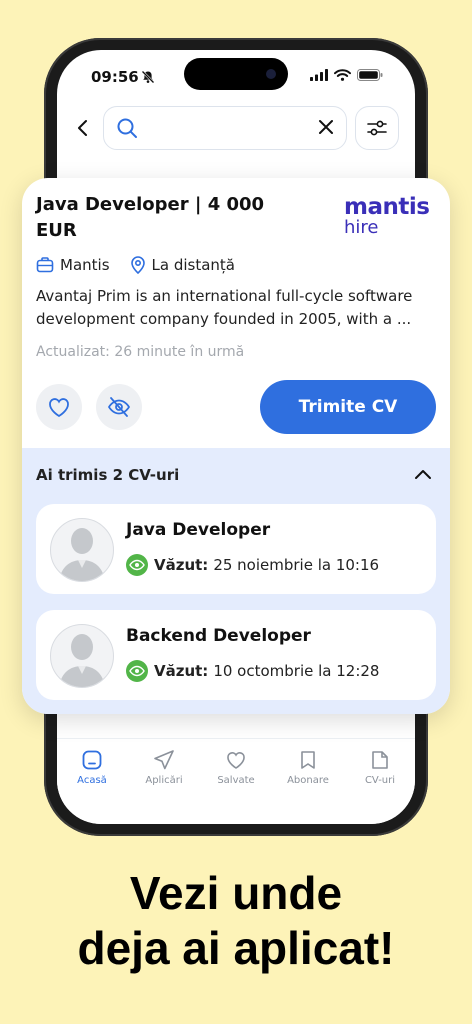 The height and width of the screenshot is (1024, 472). I want to click on close-icon, so click(326, 127).